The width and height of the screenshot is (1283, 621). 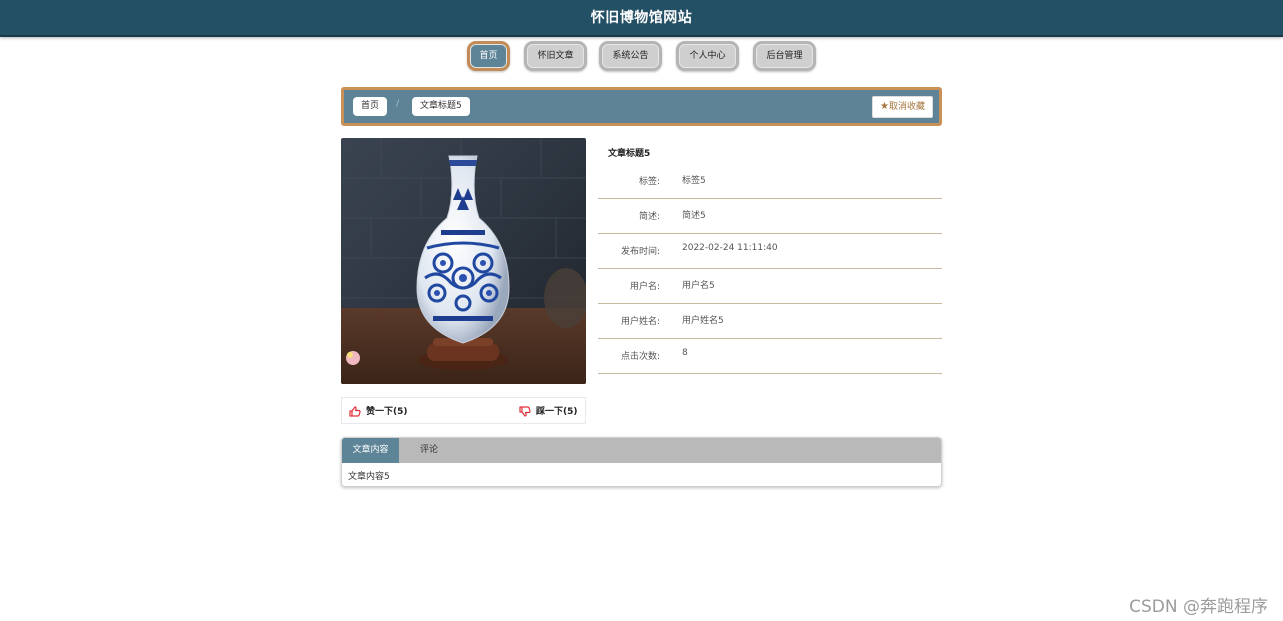 I want to click on vote-bar: 赞一下(5) 踩一下(5), so click(x=463, y=410).